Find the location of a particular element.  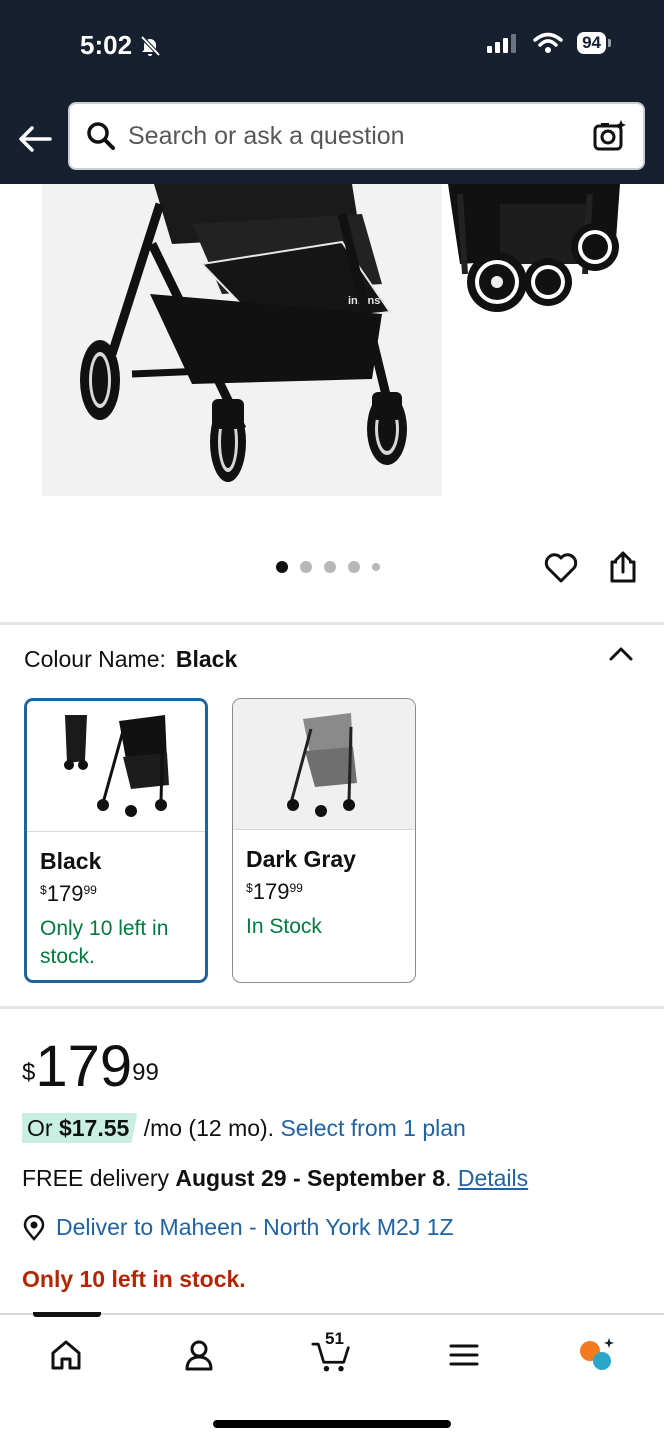

stroller-main-image: infans is located at coordinates (243, 333).